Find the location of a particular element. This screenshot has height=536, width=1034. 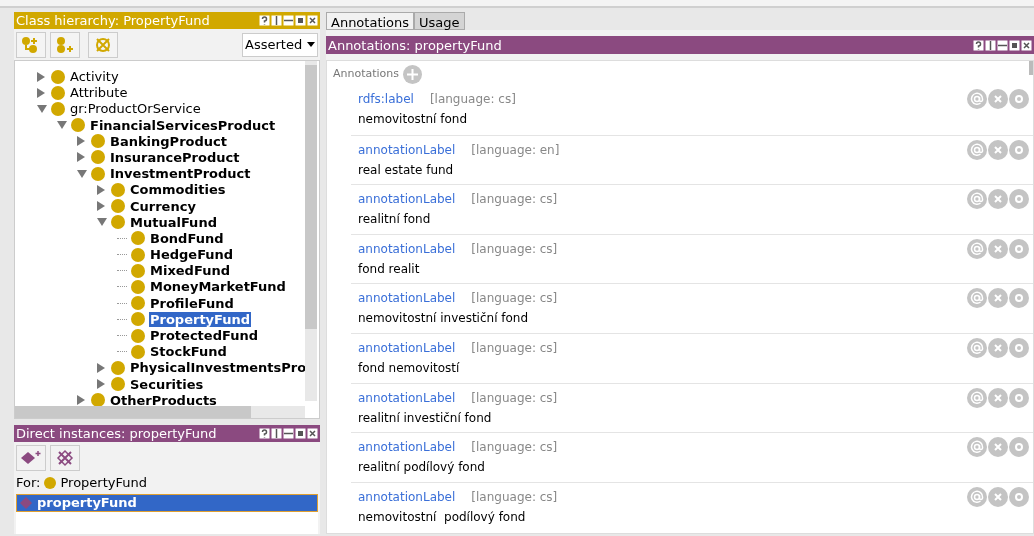

tree-item: BondFund is located at coordinates (187, 238).